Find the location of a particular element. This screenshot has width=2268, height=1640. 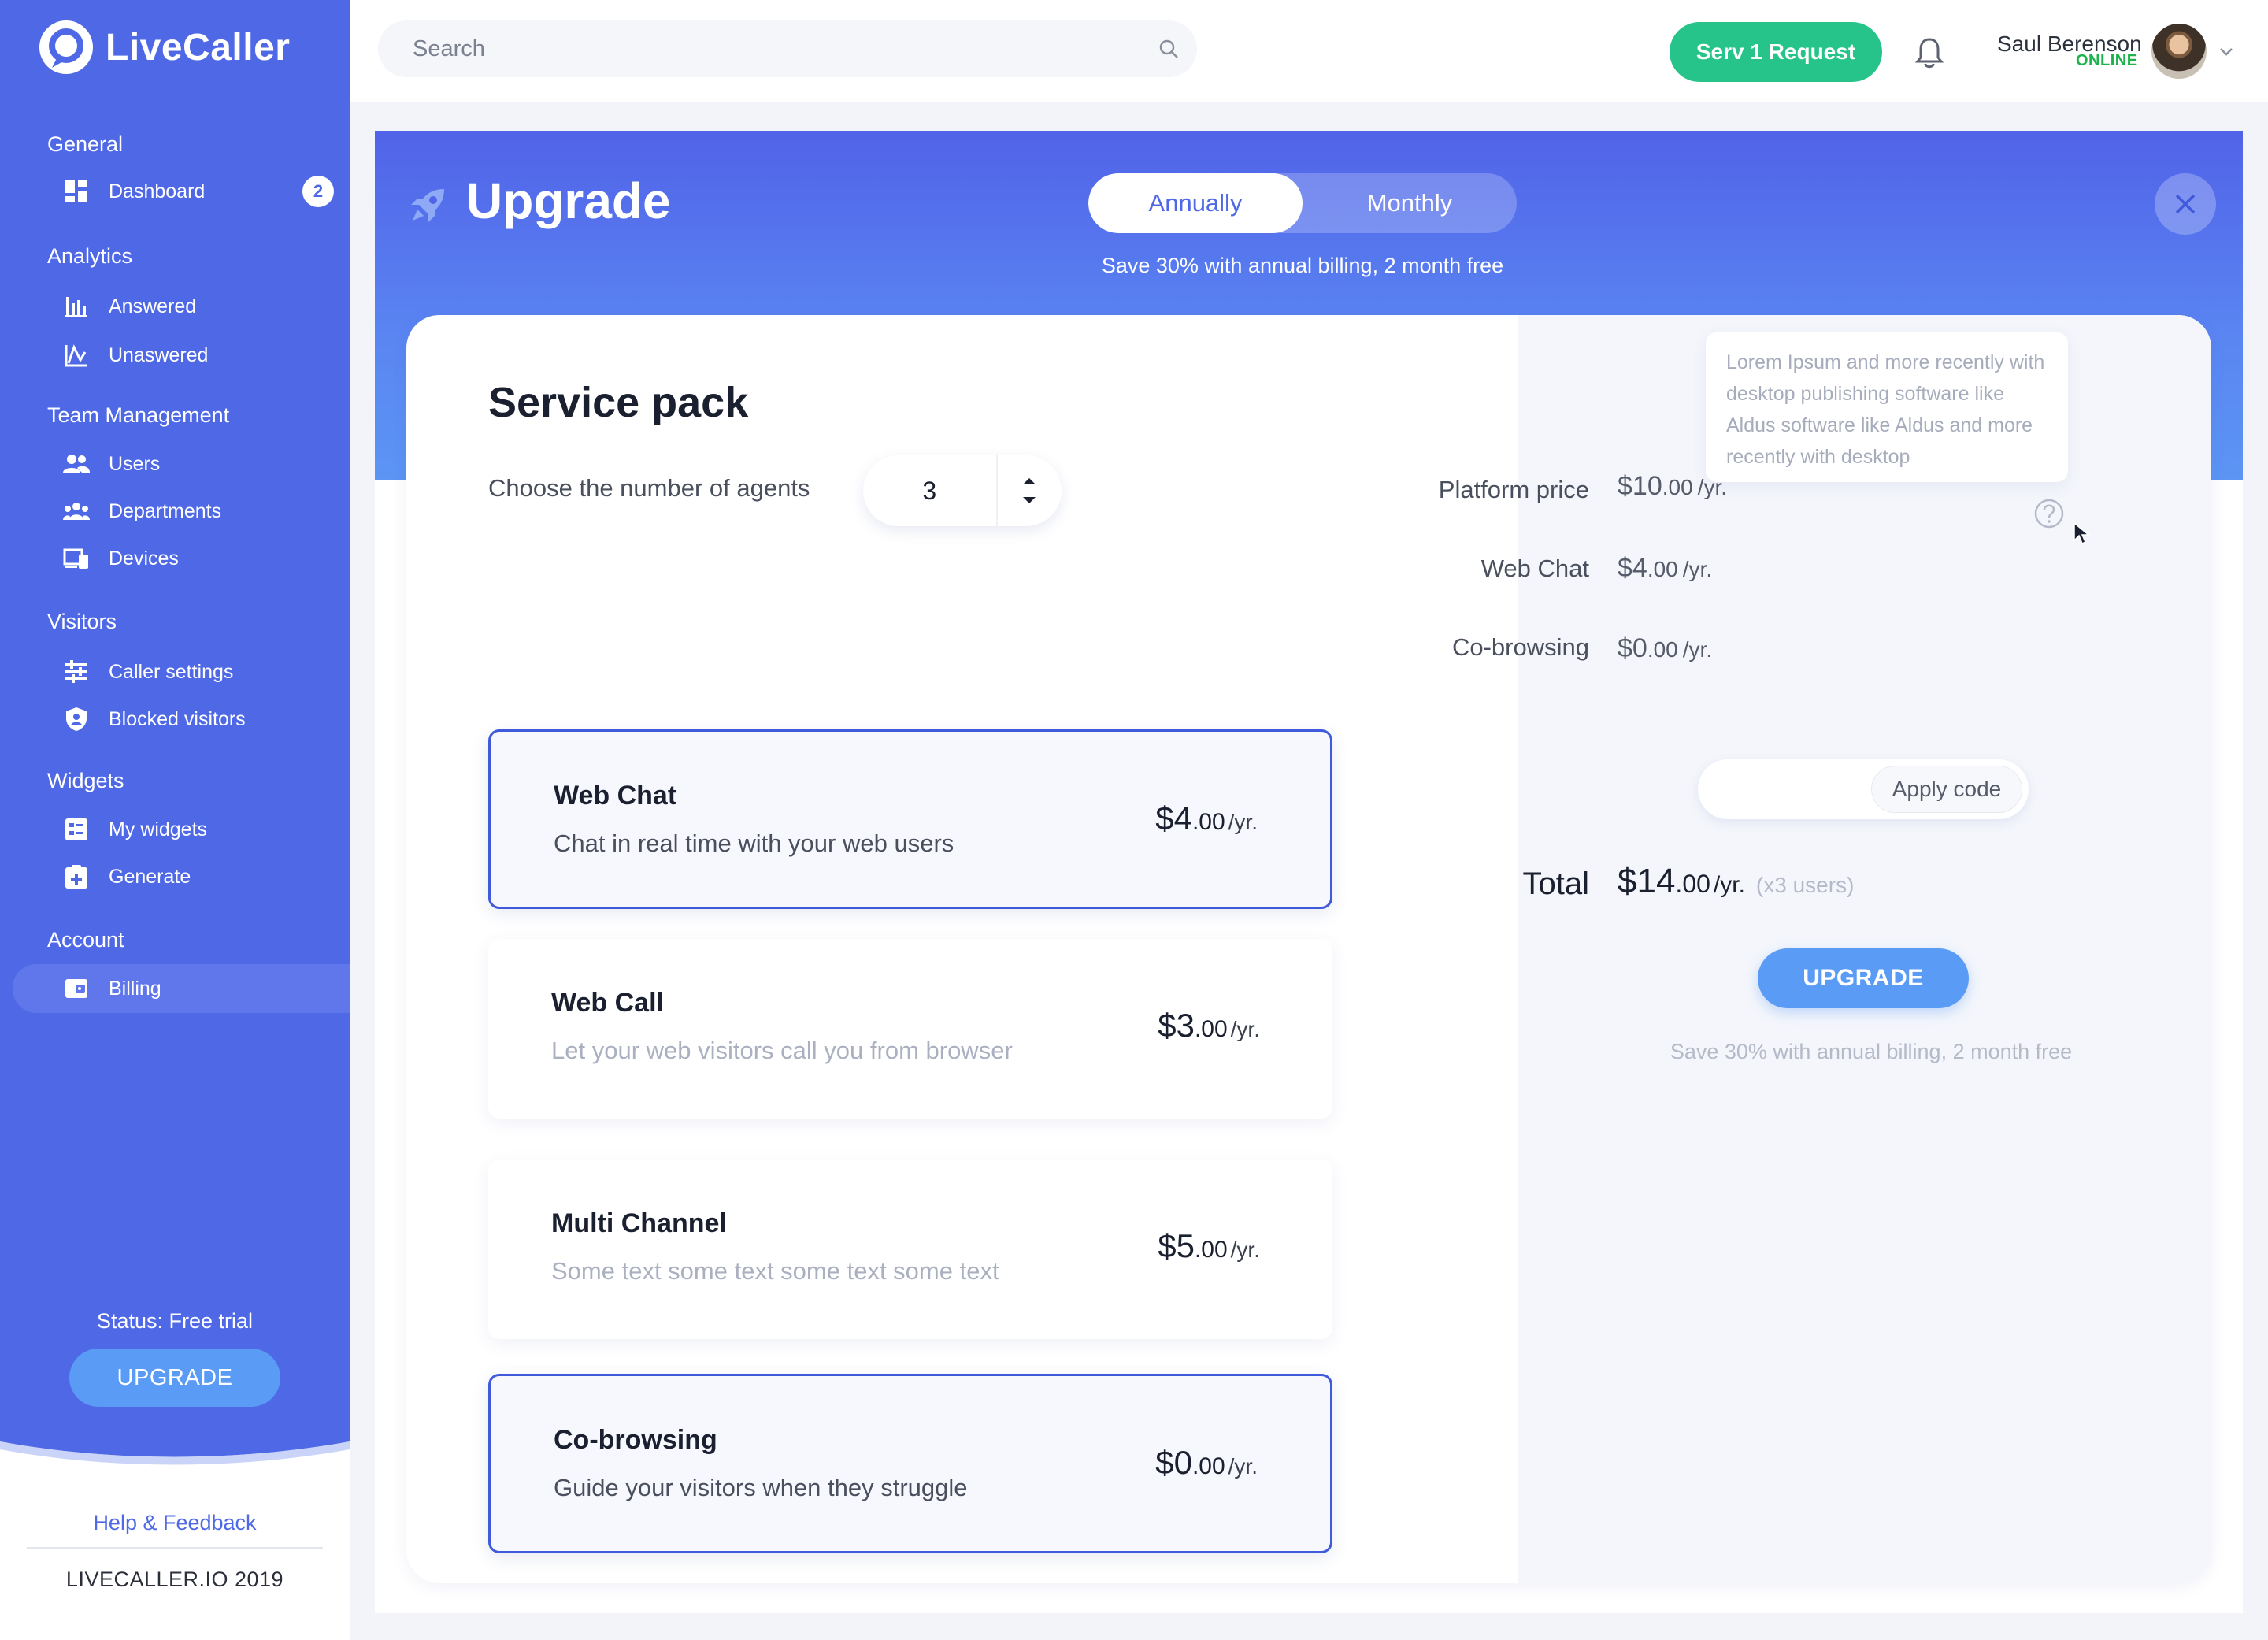

sidebar-item-departments: Departments is located at coordinates (181, 511).